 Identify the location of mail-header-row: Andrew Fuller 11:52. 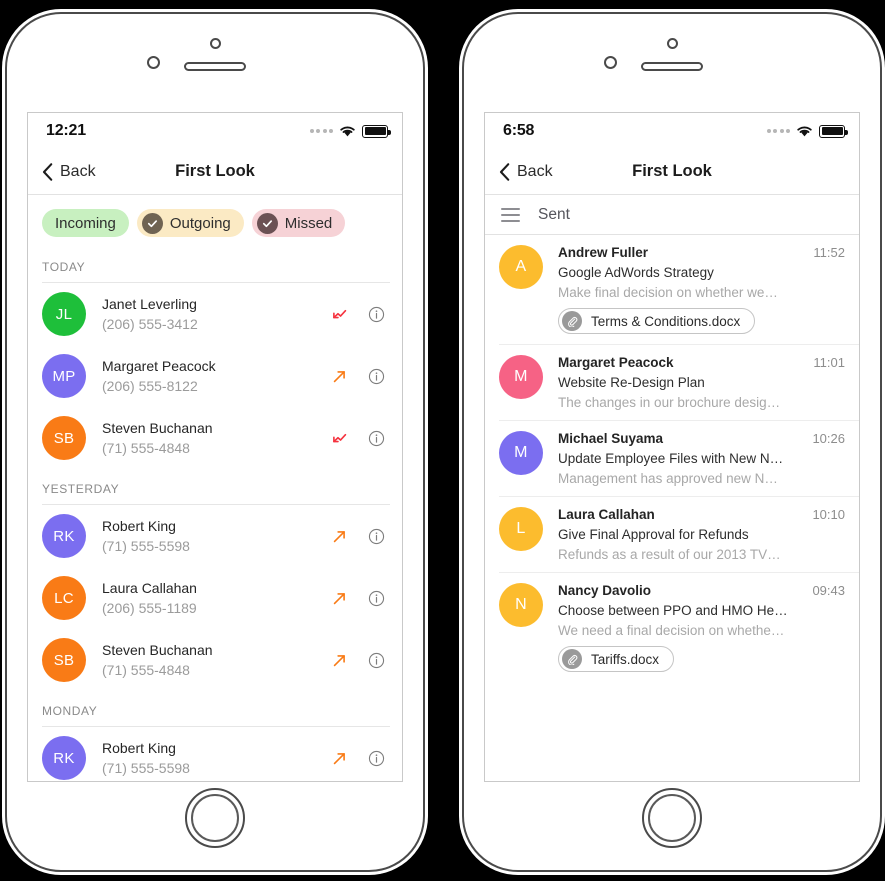
(701, 252).